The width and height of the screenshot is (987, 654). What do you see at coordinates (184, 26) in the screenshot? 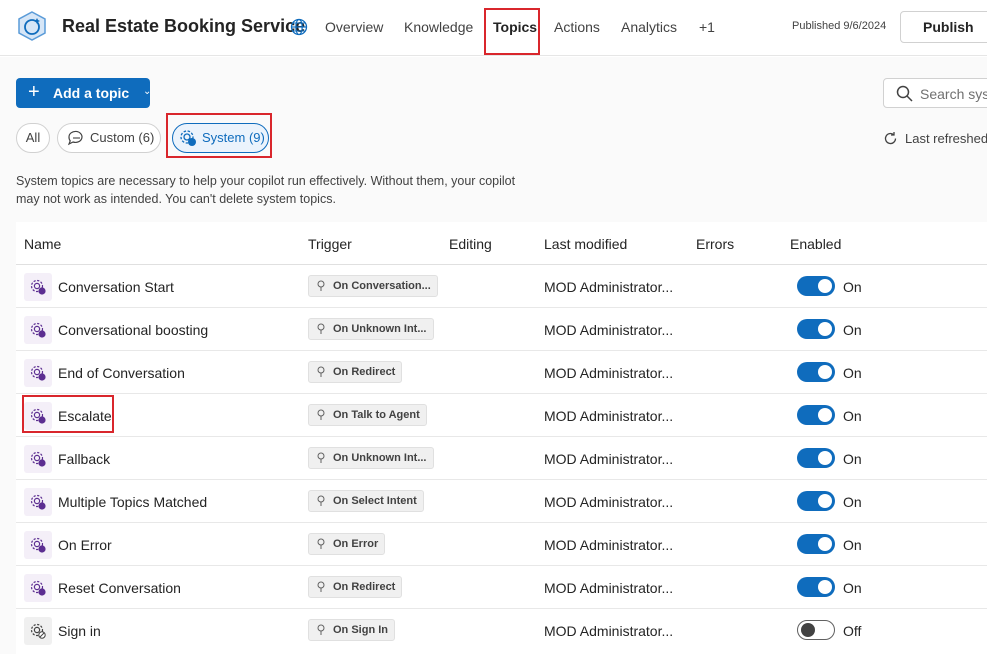
I see `app-title: Real Estate Booking Service` at bounding box center [184, 26].